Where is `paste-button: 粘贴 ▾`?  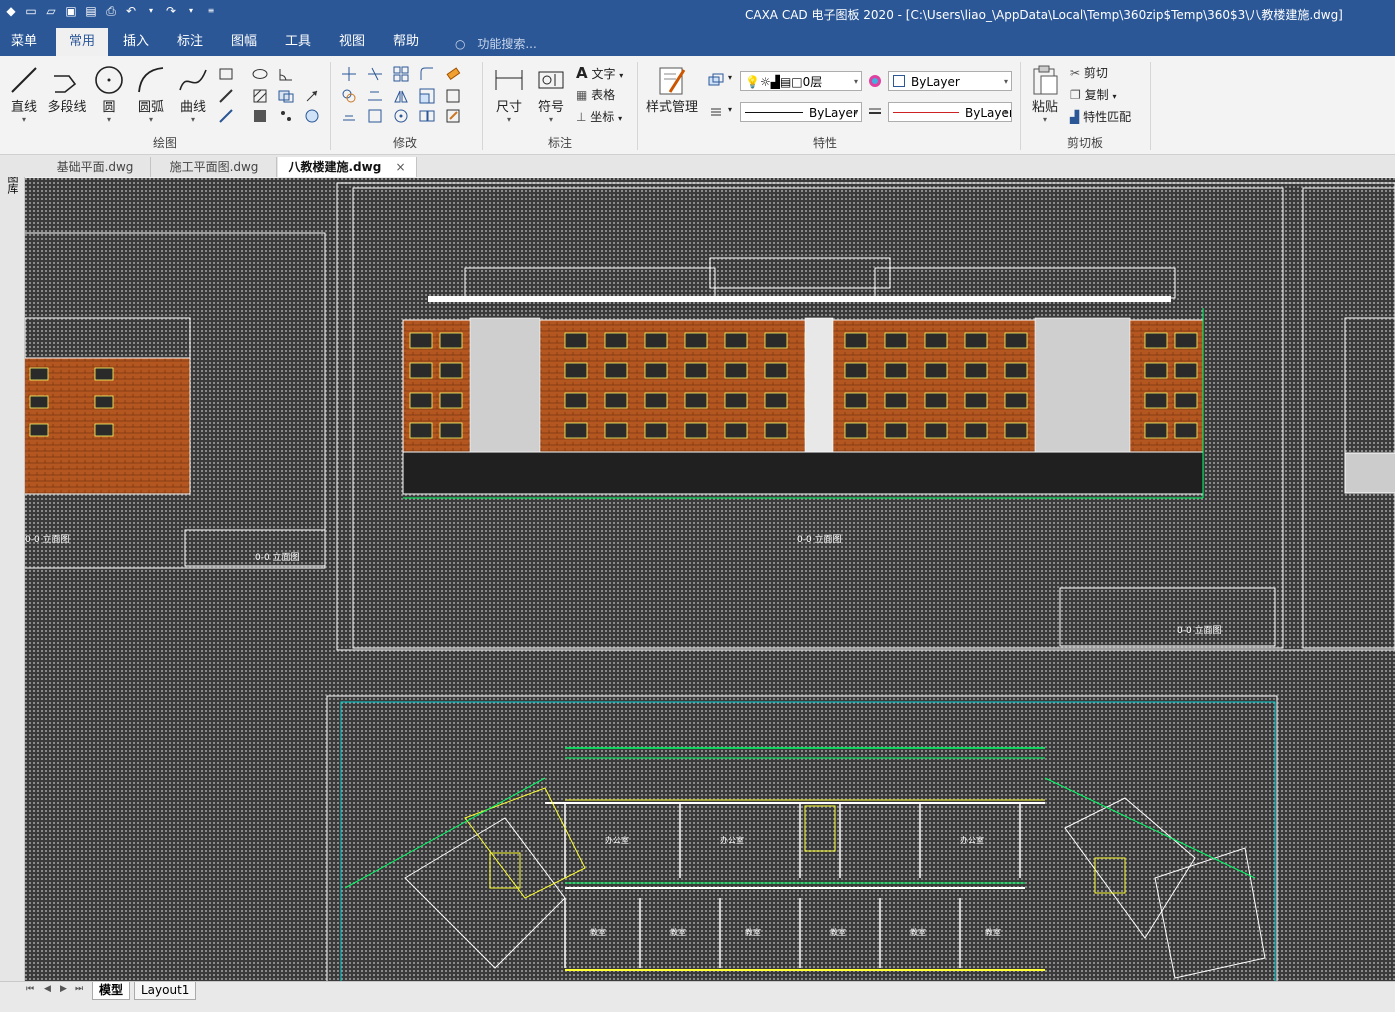
paste-button: 粘贴 ▾ is located at coordinates (1045, 94).